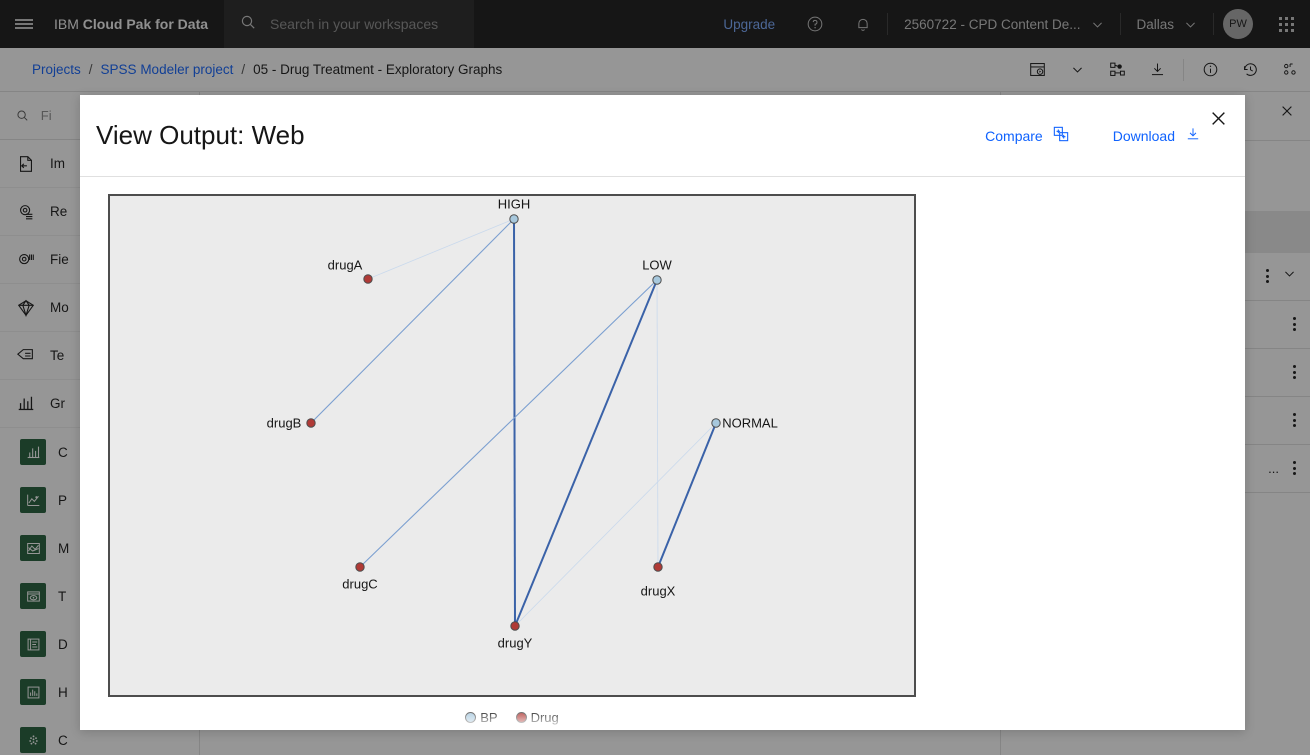  Describe the element at coordinates (345, 265) in the screenshot. I see `web-node-label-druga: drugA` at that location.